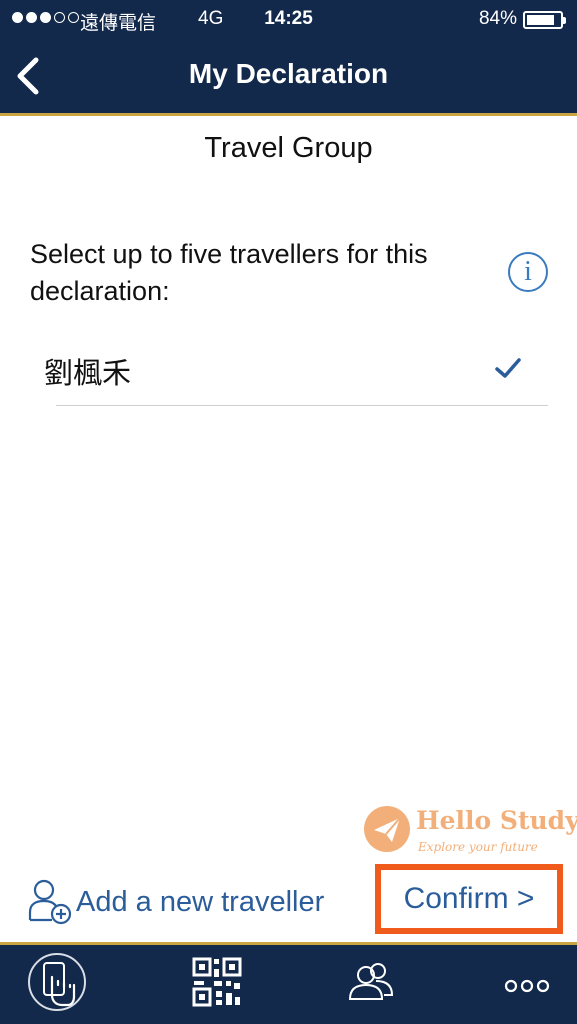 This screenshot has width=577, height=1024. What do you see at coordinates (288, 148) in the screenshot?
I see `section-title: Travel Group` at bounding box center [288, 148].